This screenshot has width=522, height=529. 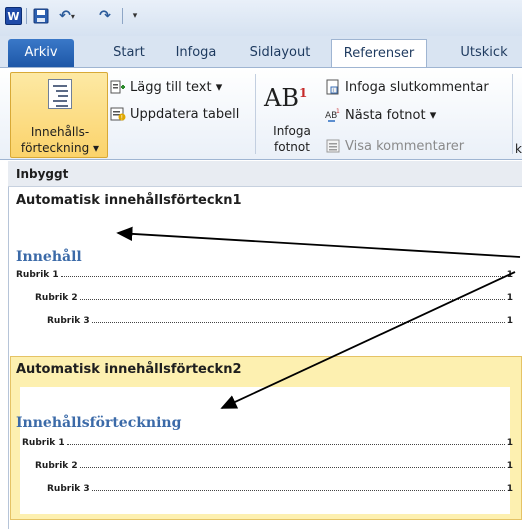 What do you see at coordinates (105, 16) in the screenshot?
I see `redo-icon: ↷` at bounding box center [105, 16].